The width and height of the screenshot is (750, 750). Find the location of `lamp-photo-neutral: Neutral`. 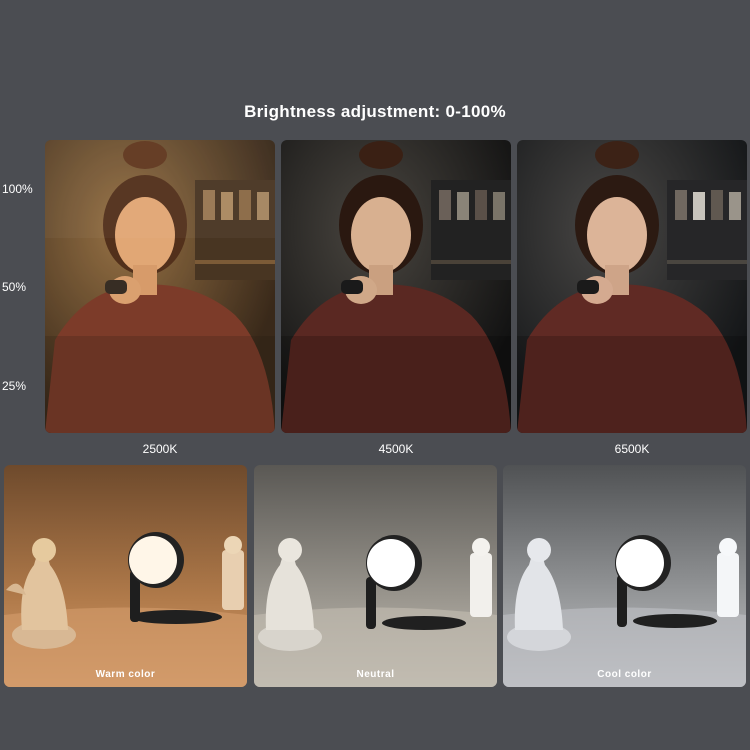

lamp-photo-neutral: Neutral is located at coordinates (375, 576).